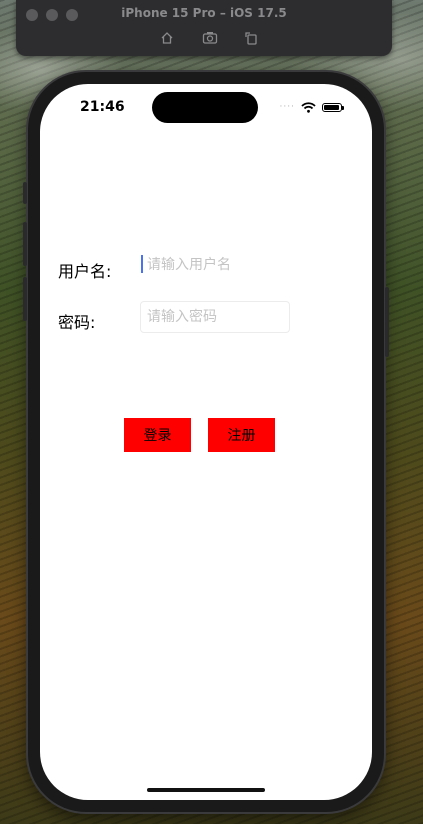 Image resolution: width=423 pixels, height=824 pixels. Describe the element at coordinates (206, 790) in the screenshot. I see `home-indicator` at that location.